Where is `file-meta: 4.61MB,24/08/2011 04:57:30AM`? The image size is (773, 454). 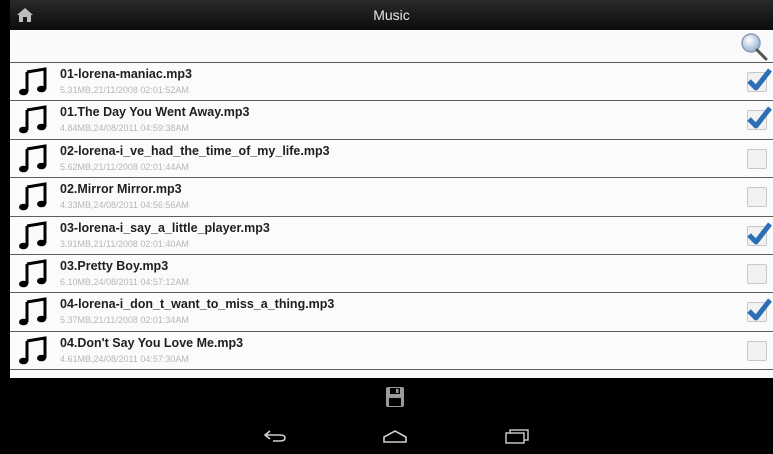
file-meta: 4.61MB,24/08/2011 04:57:30AM is located at coordinates (124, 358).